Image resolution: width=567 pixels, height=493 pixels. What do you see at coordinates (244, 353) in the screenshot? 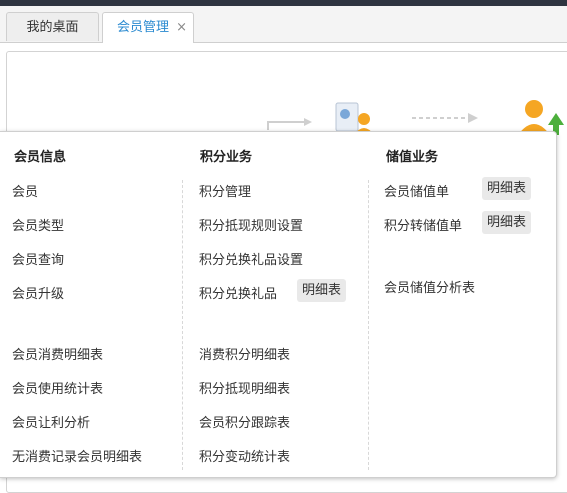
I see `menu-item-consumption-points-detail: 消费积分明细表` at bounding box center [244, 353].